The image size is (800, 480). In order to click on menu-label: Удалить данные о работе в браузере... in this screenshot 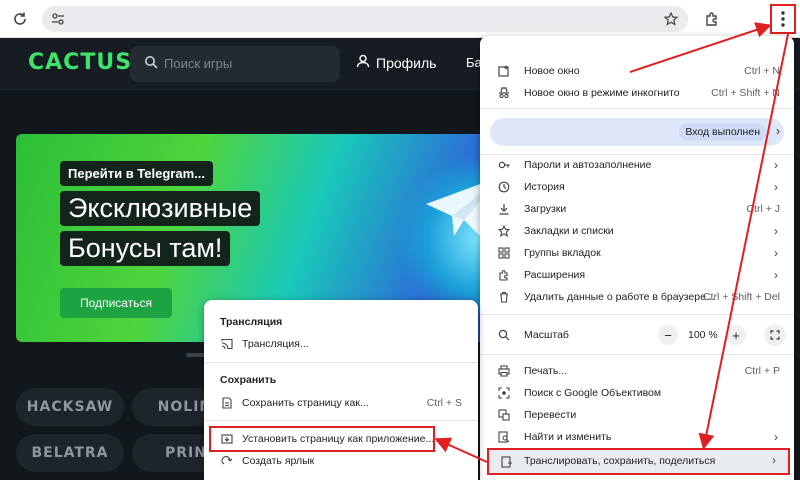, I will do `click(619, 297)`.